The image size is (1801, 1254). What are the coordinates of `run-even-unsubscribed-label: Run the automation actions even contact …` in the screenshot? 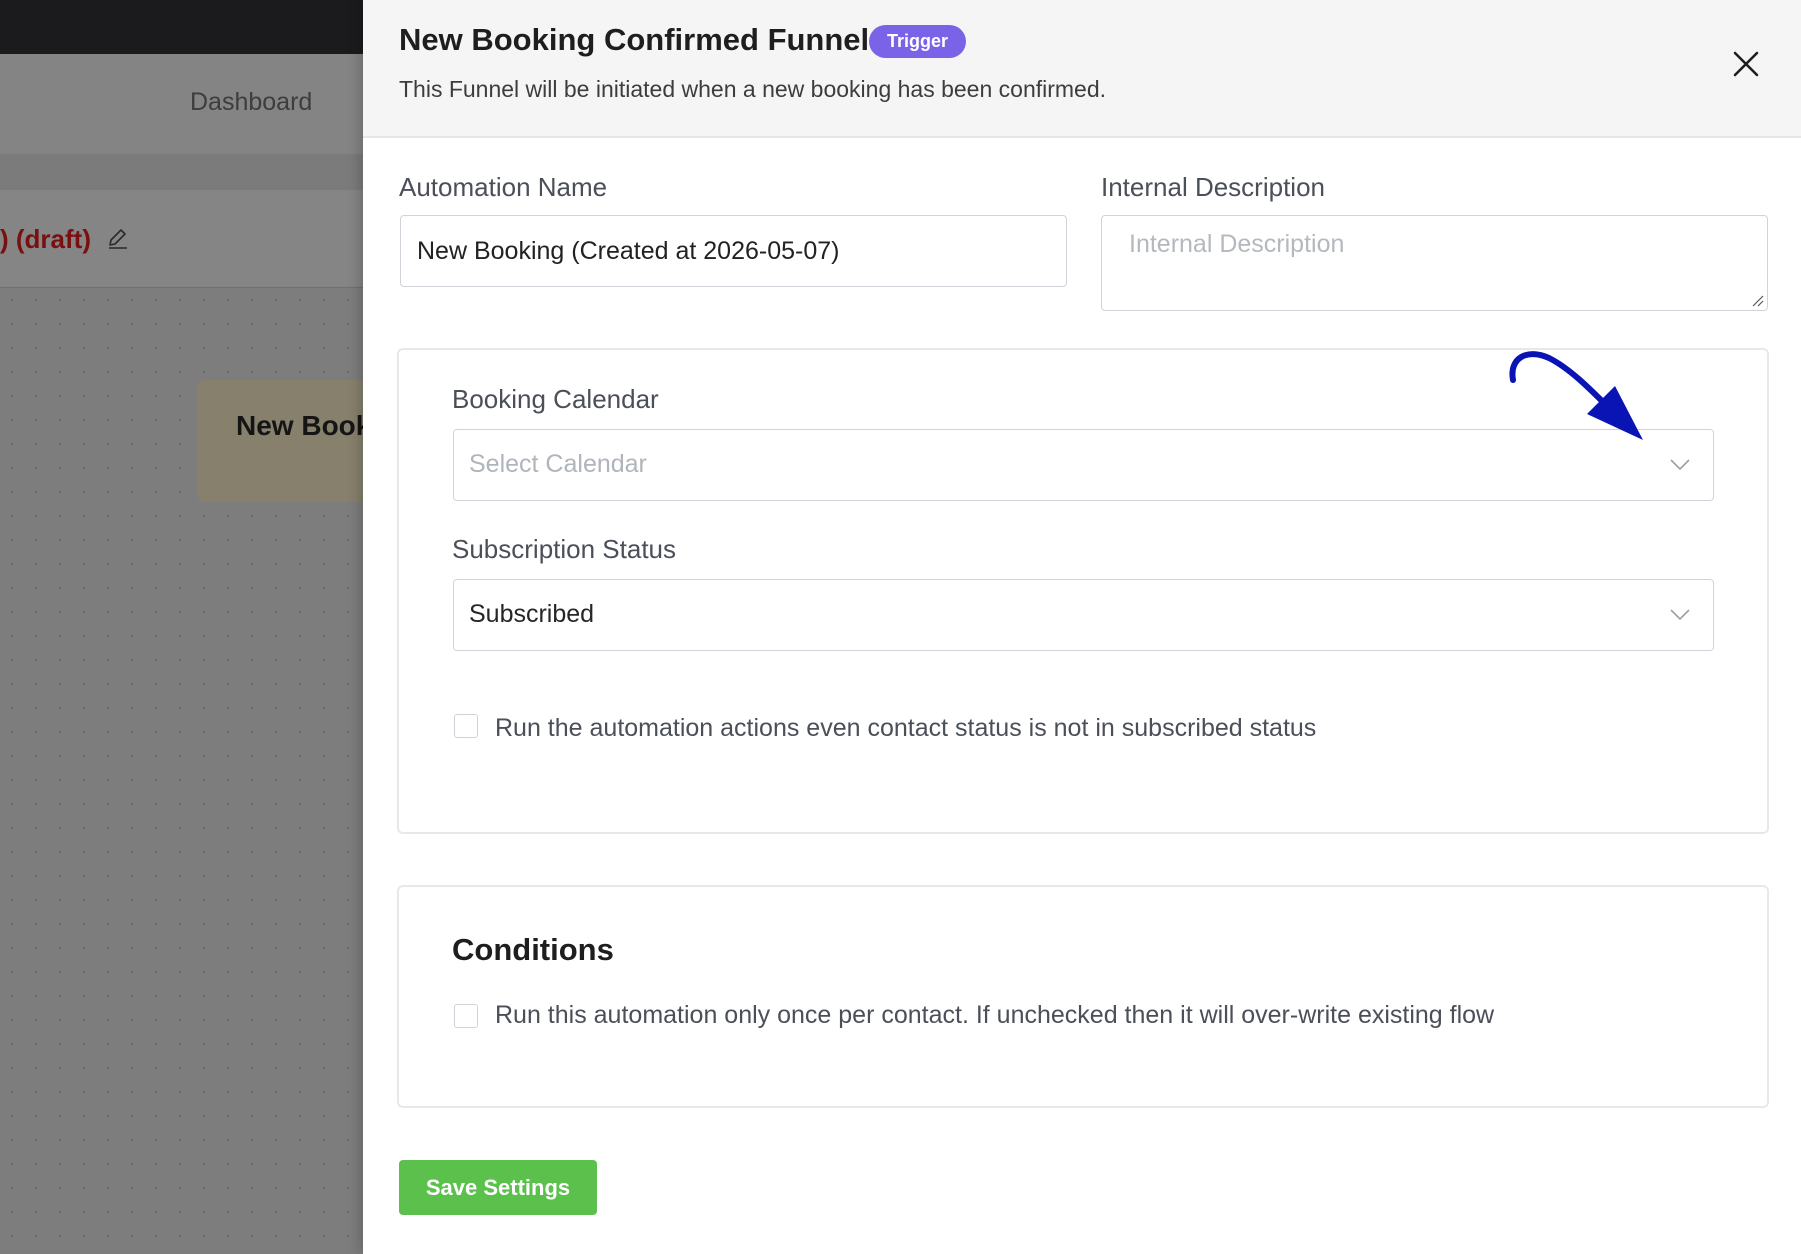 It's located at (905, 728).